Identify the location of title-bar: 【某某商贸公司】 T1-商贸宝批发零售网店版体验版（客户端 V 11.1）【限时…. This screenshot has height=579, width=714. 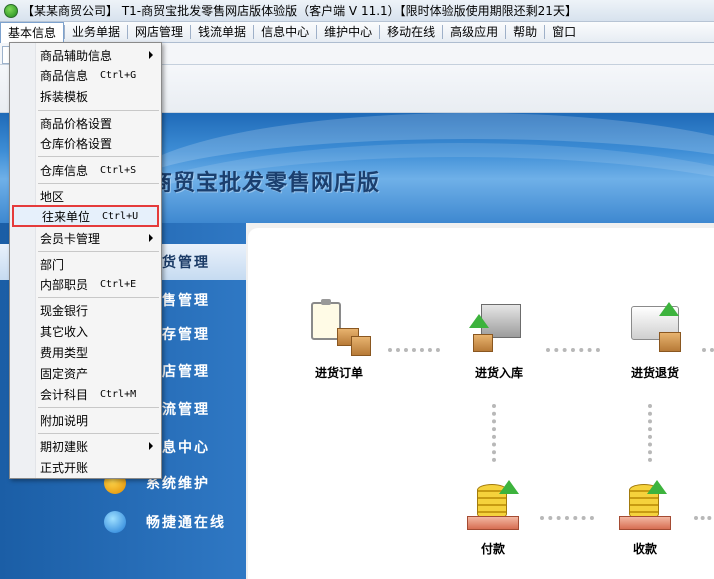
(357, 11).